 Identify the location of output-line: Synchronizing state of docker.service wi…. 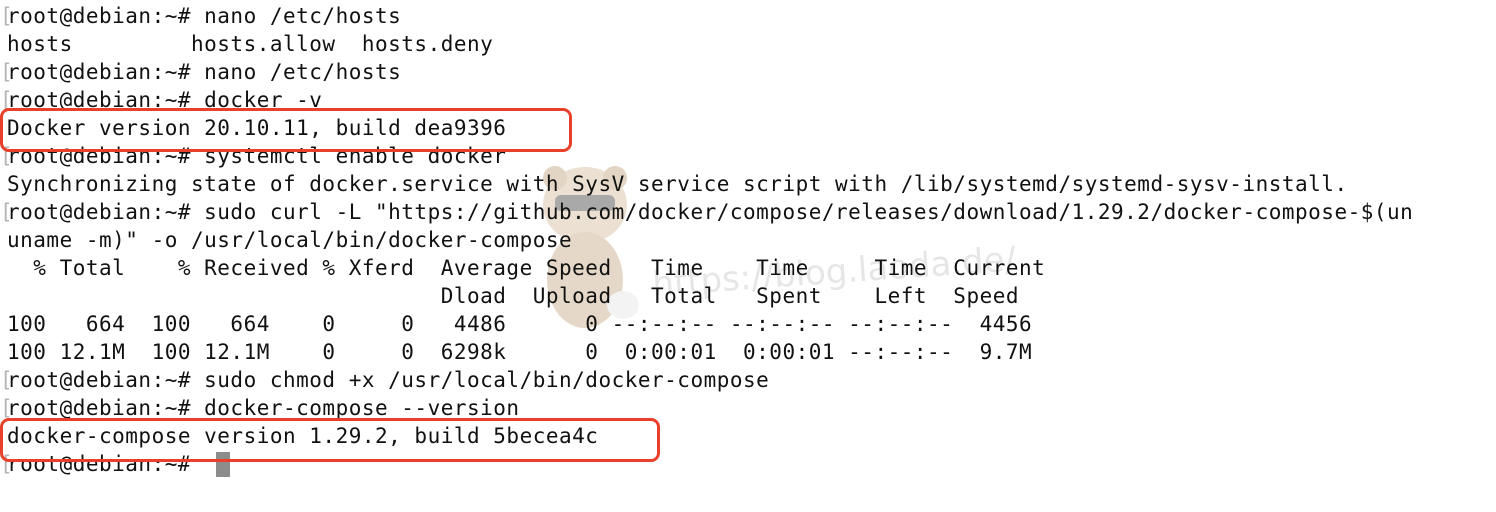
(677, 184).